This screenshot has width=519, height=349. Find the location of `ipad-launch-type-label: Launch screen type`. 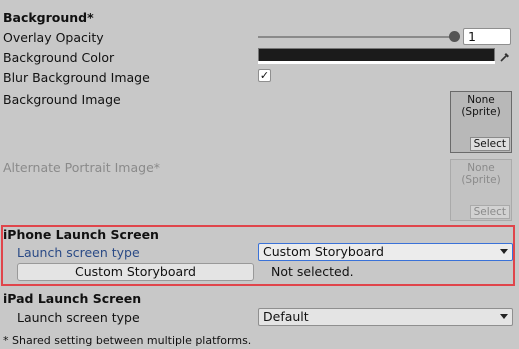

ipad-launch-type-label: Launch screen type is located at coordinates (78, 317).